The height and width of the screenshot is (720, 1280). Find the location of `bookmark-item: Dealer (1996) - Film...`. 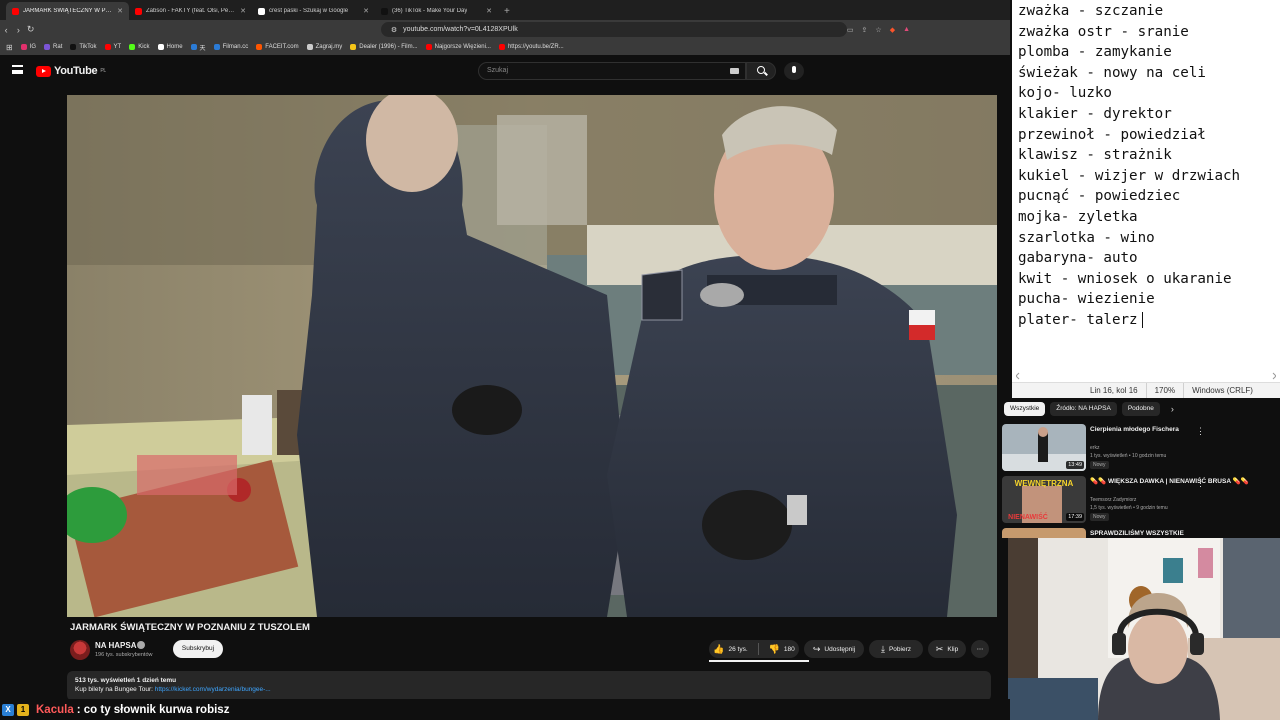

bookmark-item: Dealer (1996) - Film... is located at coordinates (384, 47).